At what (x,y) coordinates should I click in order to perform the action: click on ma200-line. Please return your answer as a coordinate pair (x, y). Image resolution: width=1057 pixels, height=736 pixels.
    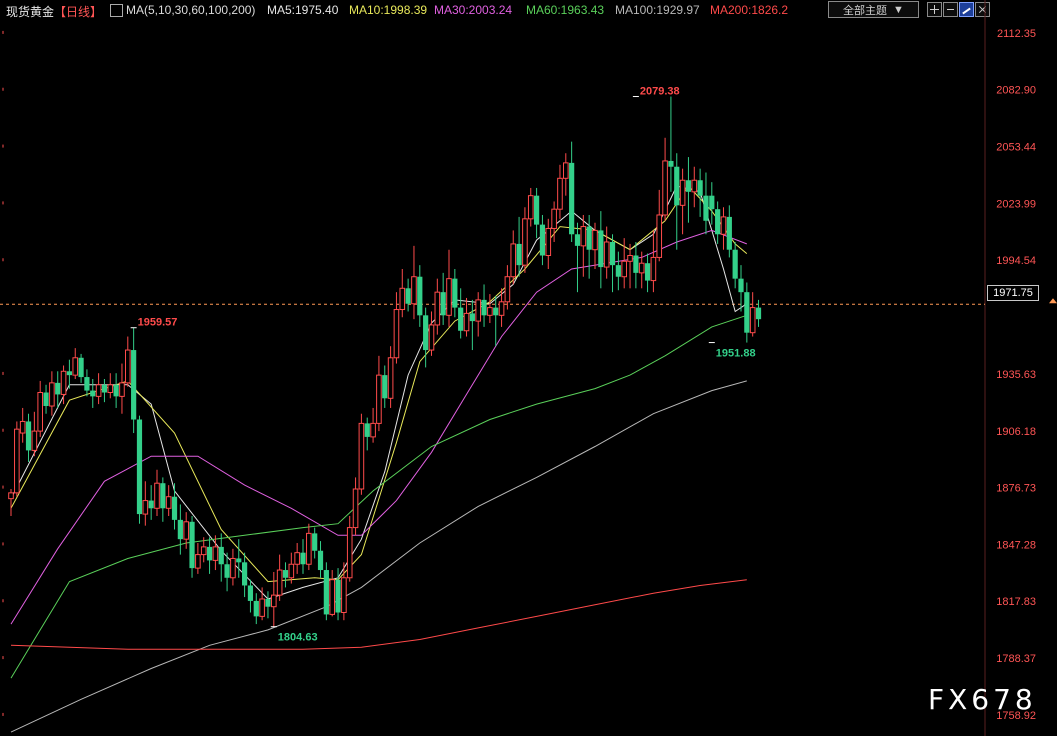
    Looking at the image, I should click on (378, 614).